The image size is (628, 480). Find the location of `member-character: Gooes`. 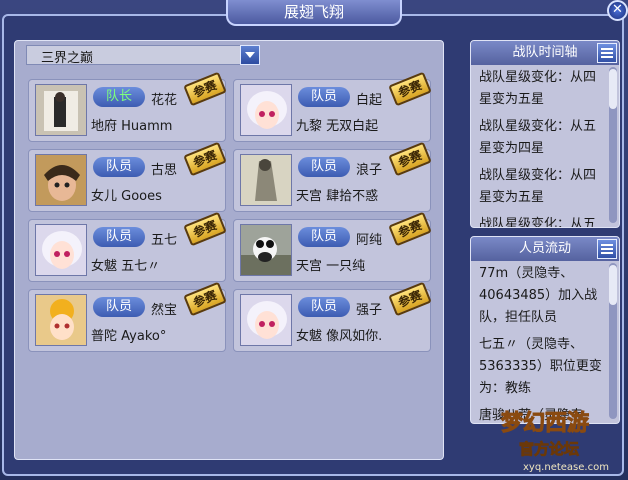

member-character: Gooes is located at coordinates (141, 196).